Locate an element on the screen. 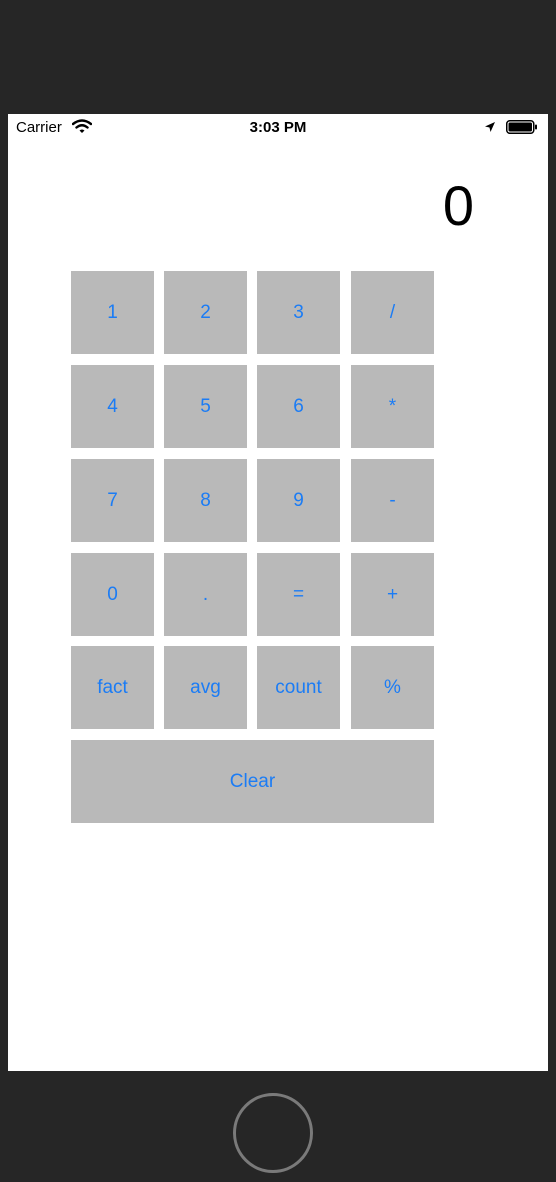 The height and width of the screenshot is (1182, 556). clear-button: Clear is located at coordinates (252, 781).